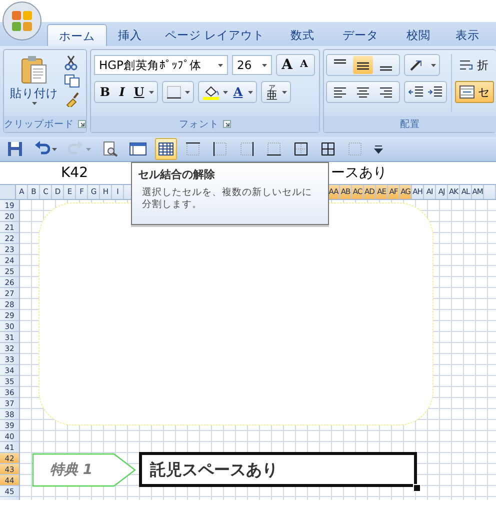 The image size is (496, 505). Describe the element at coordinates (166, 149) in the screenshot. I see `table-icon` at that location.